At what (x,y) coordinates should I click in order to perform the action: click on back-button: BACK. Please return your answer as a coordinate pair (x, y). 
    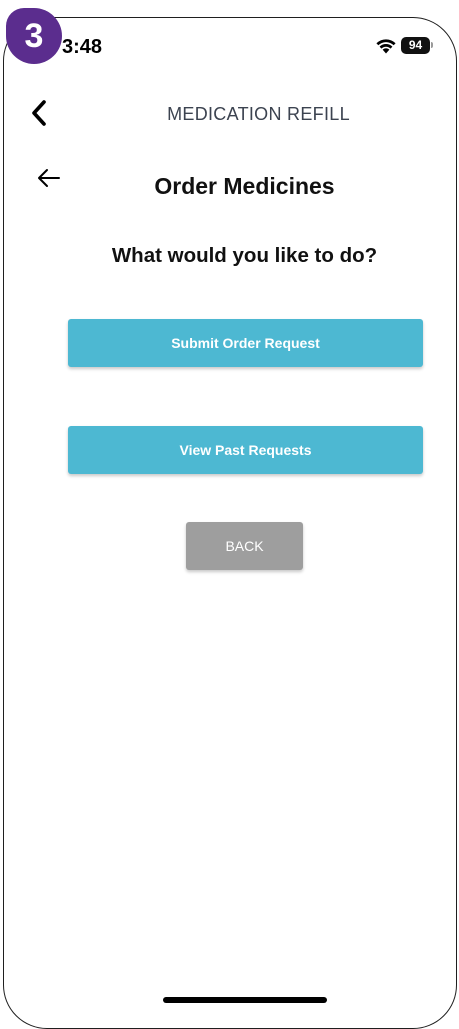
    Looking at the image, I should click on (244, 546).